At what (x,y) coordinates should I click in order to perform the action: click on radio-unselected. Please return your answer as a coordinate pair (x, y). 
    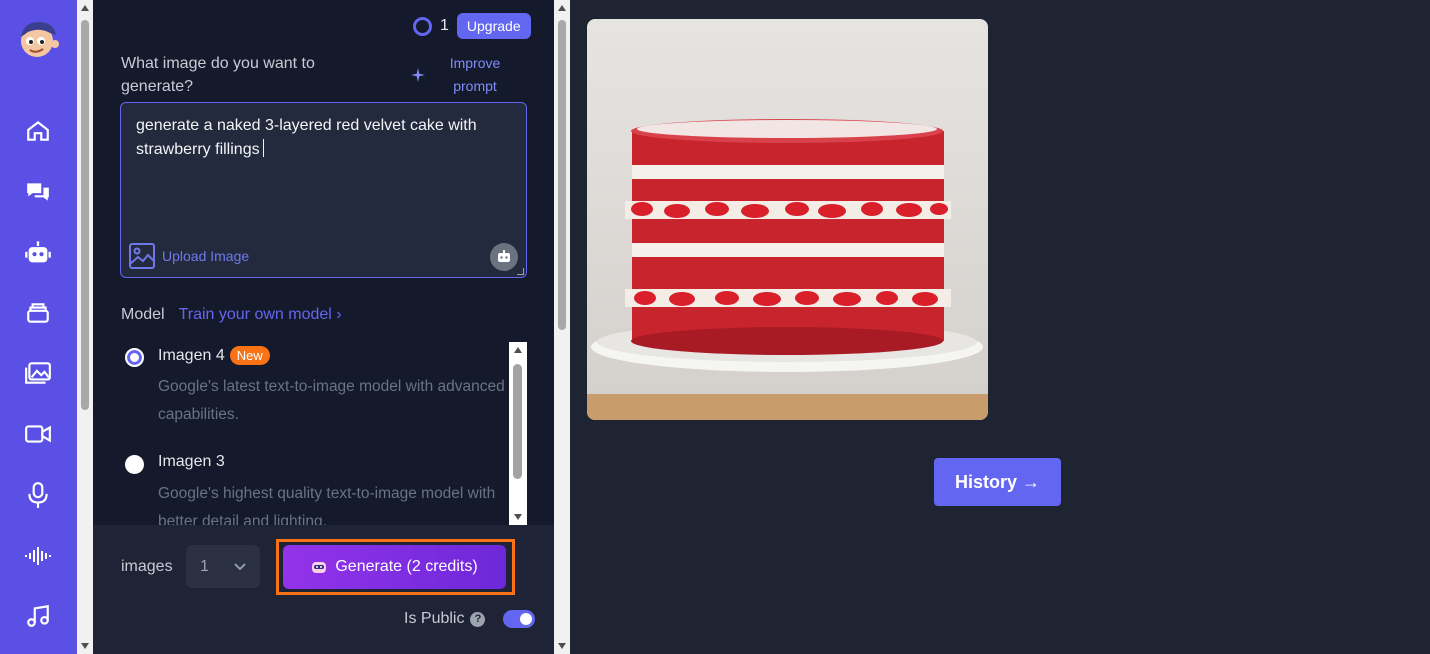
    Looking at the image, I should click on (134, 464).